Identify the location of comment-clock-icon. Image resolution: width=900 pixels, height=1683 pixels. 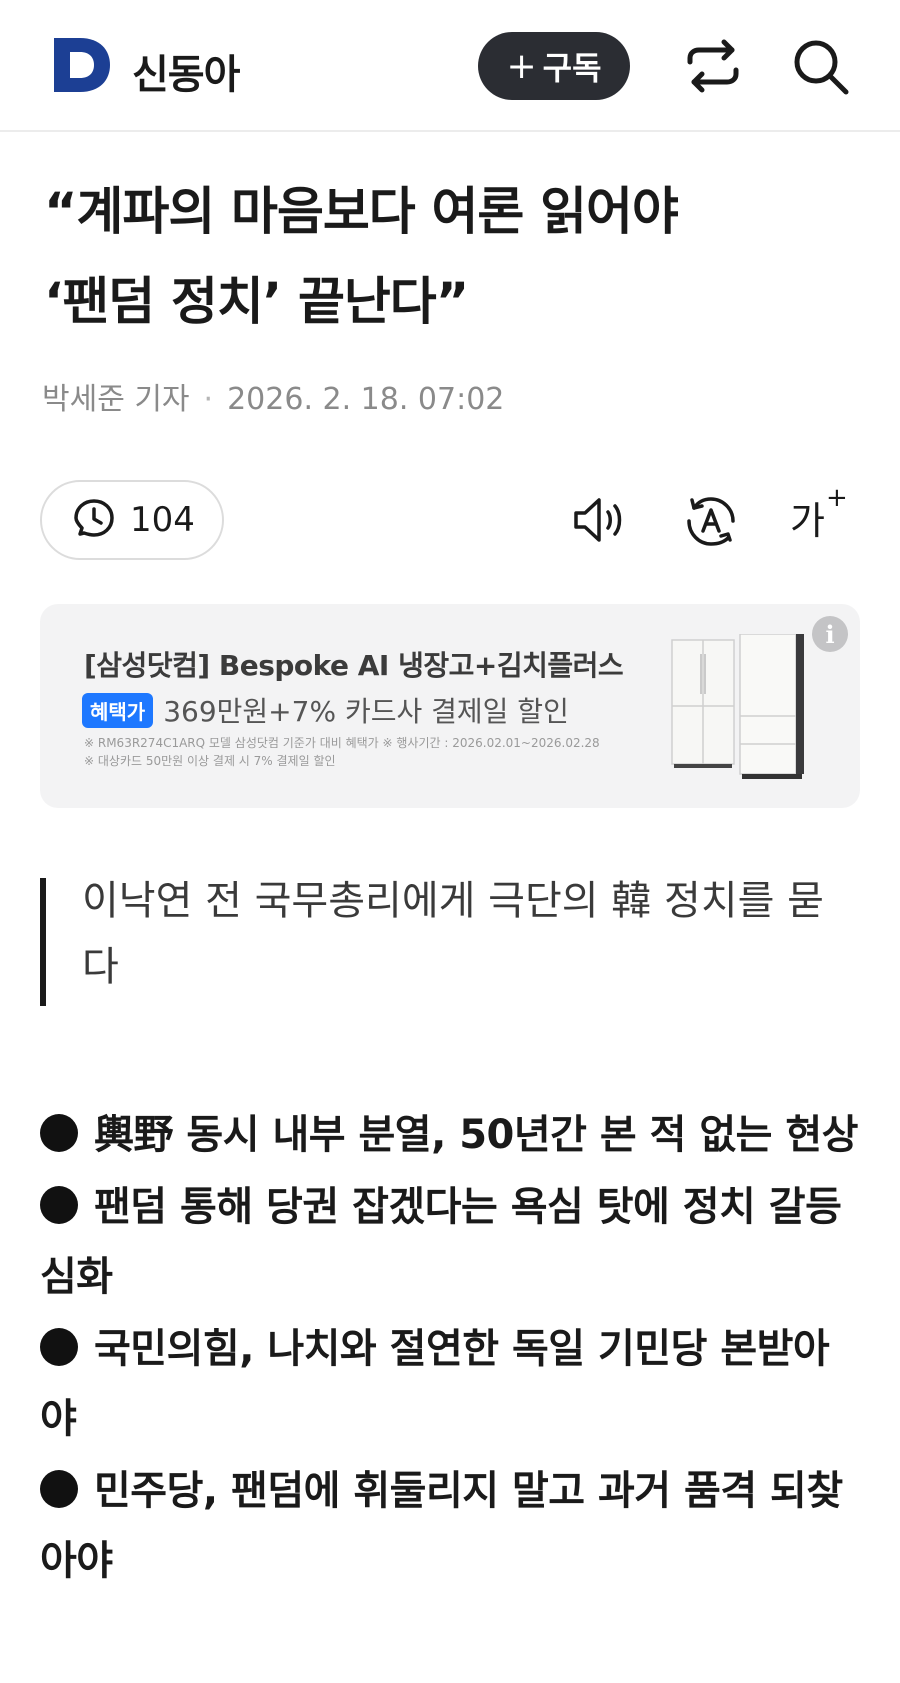
(94, 518).